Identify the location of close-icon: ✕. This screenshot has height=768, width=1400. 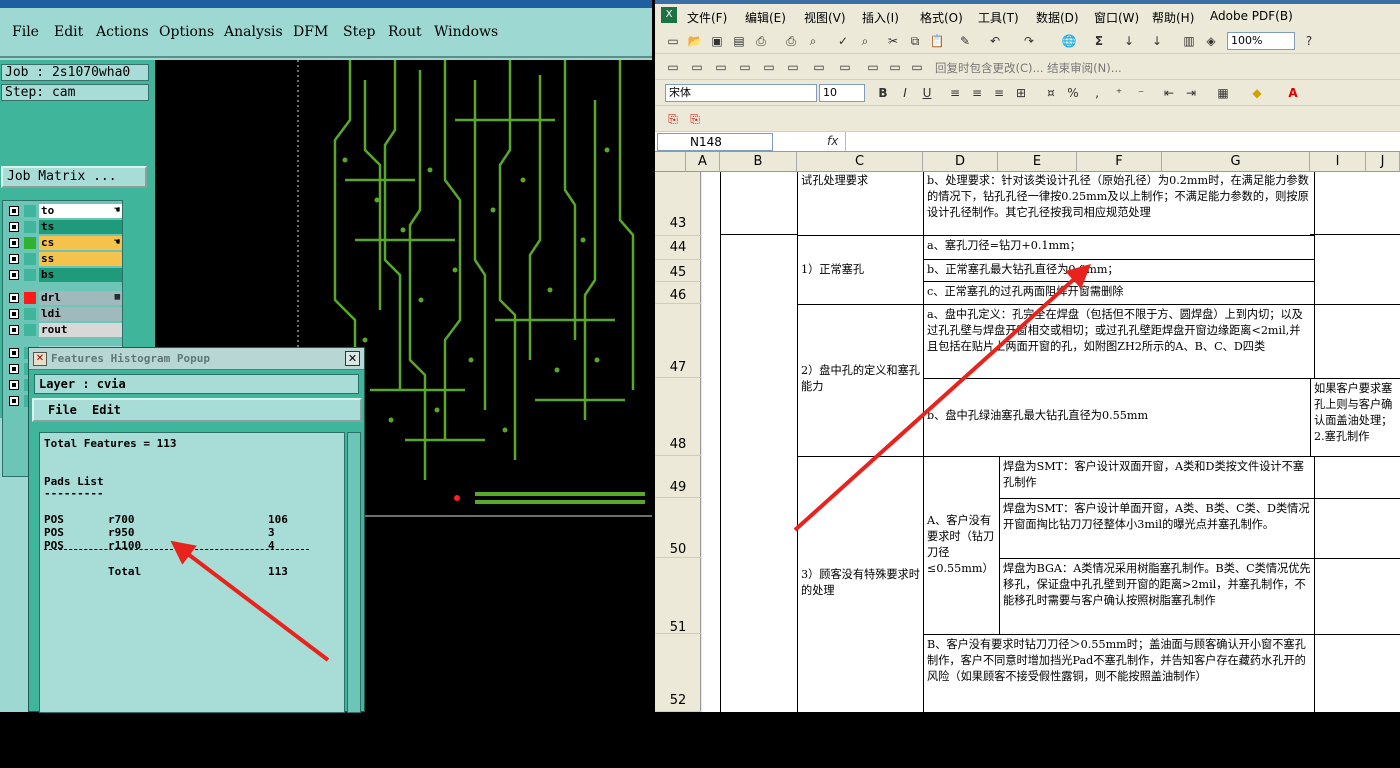
(352, 358).